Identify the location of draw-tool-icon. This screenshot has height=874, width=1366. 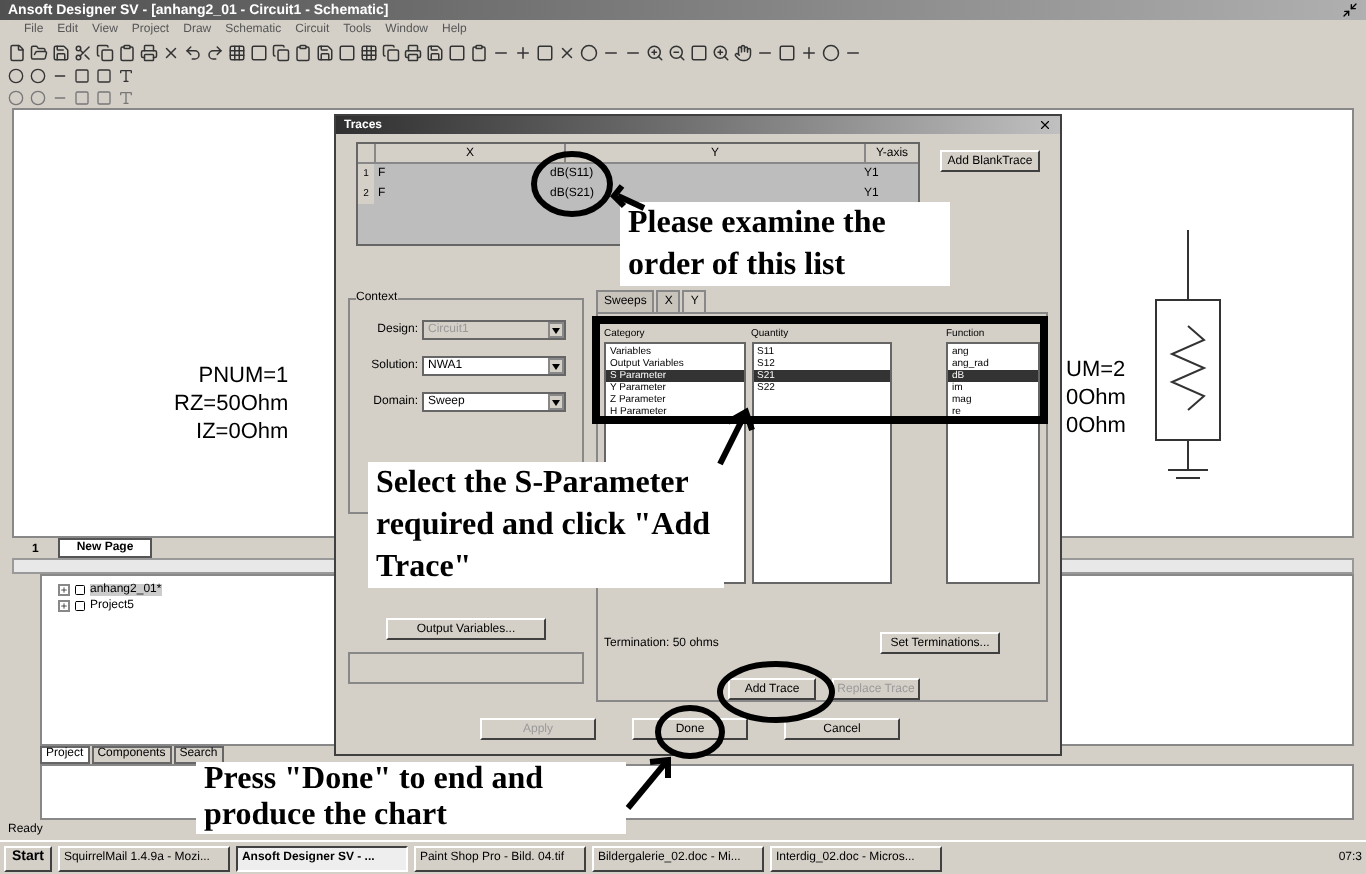
(126, 75).